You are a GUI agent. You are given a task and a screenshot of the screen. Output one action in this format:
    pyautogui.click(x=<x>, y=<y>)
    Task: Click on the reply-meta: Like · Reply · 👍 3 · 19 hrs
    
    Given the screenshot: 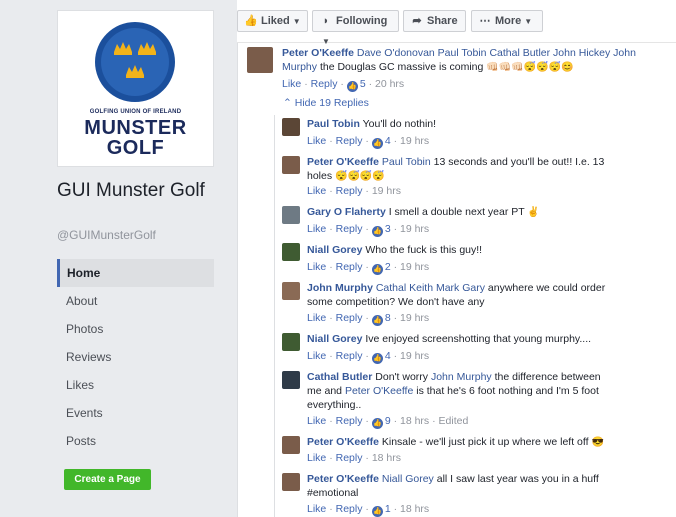 What is the action you would take?
    pyautogui.click(x=368, y=230)
    